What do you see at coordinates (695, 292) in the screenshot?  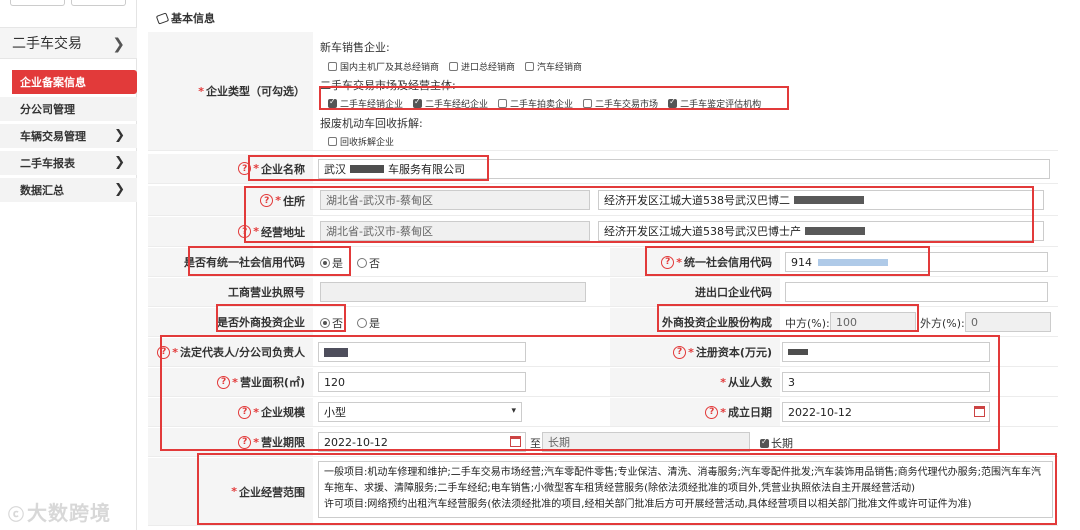 I see `label-import-export: 进出口企业代码` at bounding box center [695, 292].